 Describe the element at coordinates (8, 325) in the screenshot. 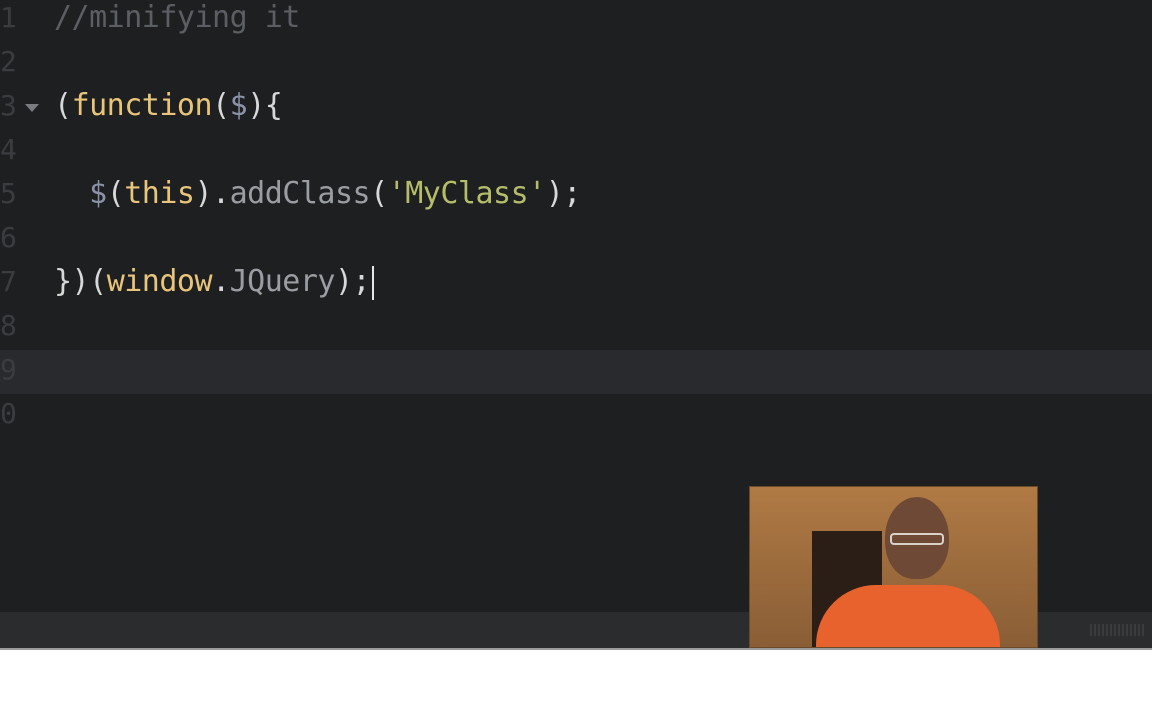

I see `line-number: 8` at that location.